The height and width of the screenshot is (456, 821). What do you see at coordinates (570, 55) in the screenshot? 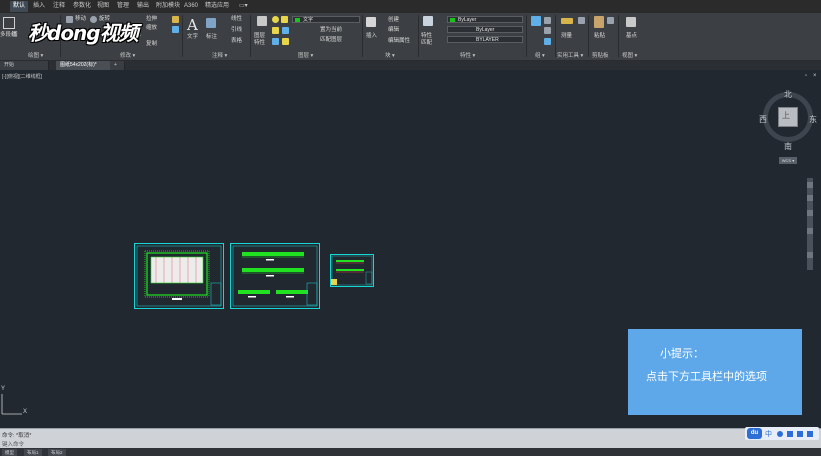
I see `panel-utilities-label: 实用工具 ▾` at bounding box center [570, 55].